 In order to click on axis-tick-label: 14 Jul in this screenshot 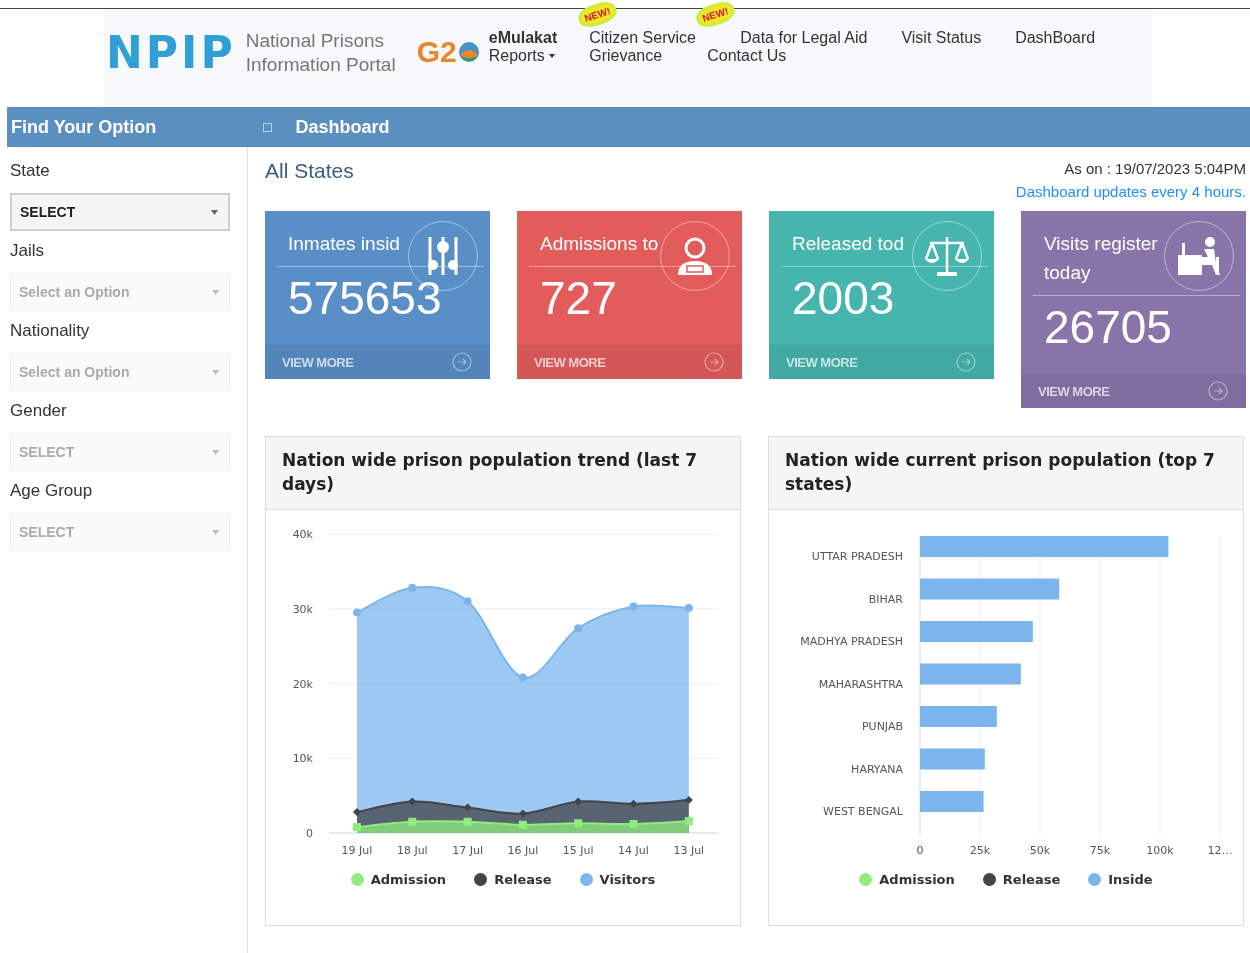, I will do `click(633, 850)`.